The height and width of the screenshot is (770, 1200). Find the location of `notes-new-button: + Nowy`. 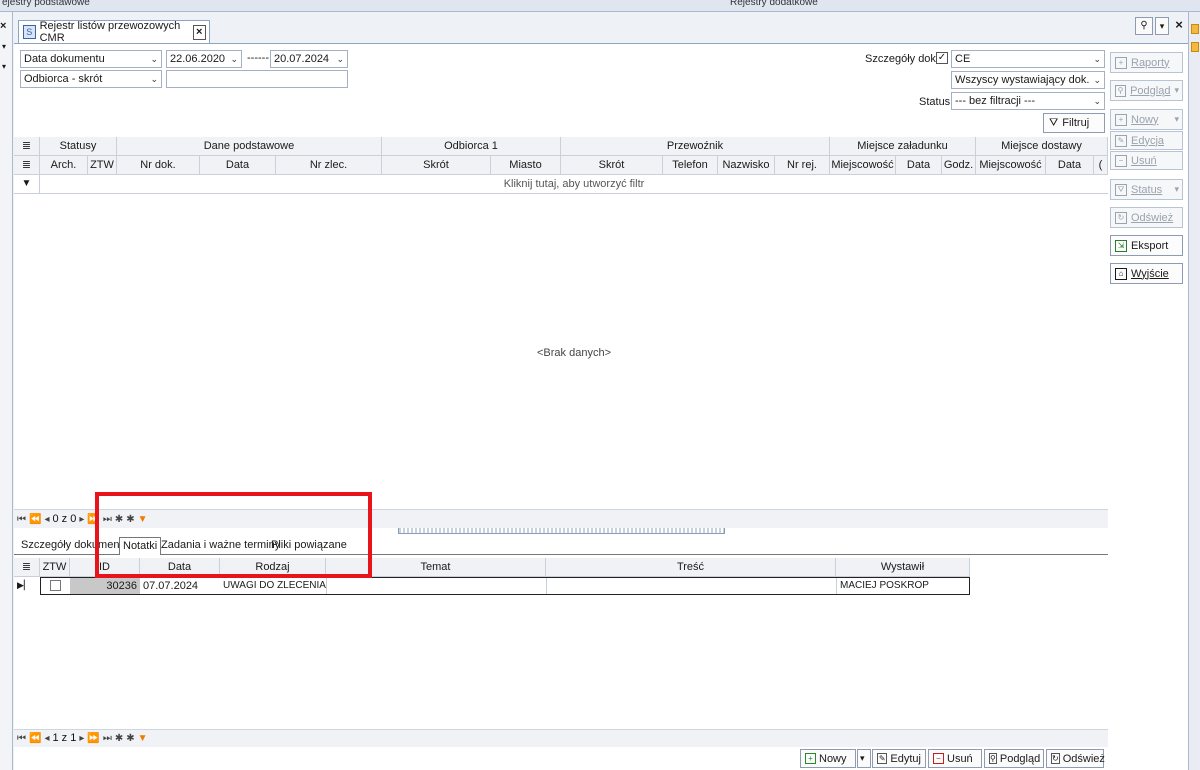

notes-new-button: + Nowy is located at coordinates (828, 758).